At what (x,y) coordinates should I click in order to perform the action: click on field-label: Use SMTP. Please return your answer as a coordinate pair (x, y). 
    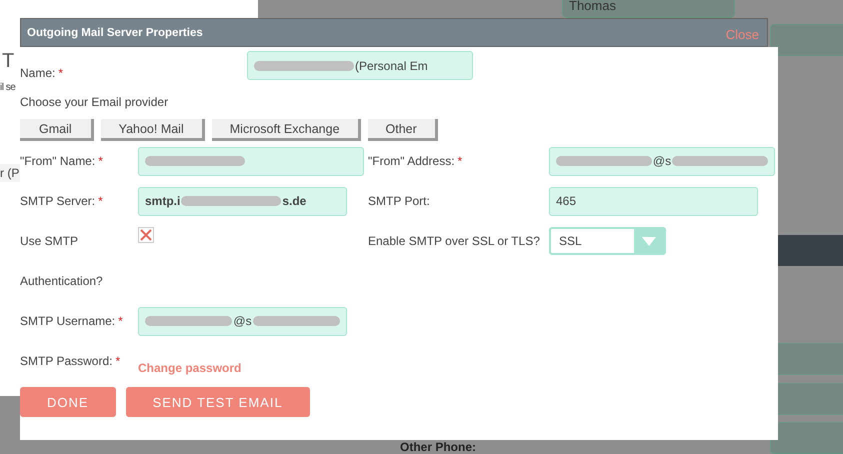
    Looking at the image, I should click on (49, 241).